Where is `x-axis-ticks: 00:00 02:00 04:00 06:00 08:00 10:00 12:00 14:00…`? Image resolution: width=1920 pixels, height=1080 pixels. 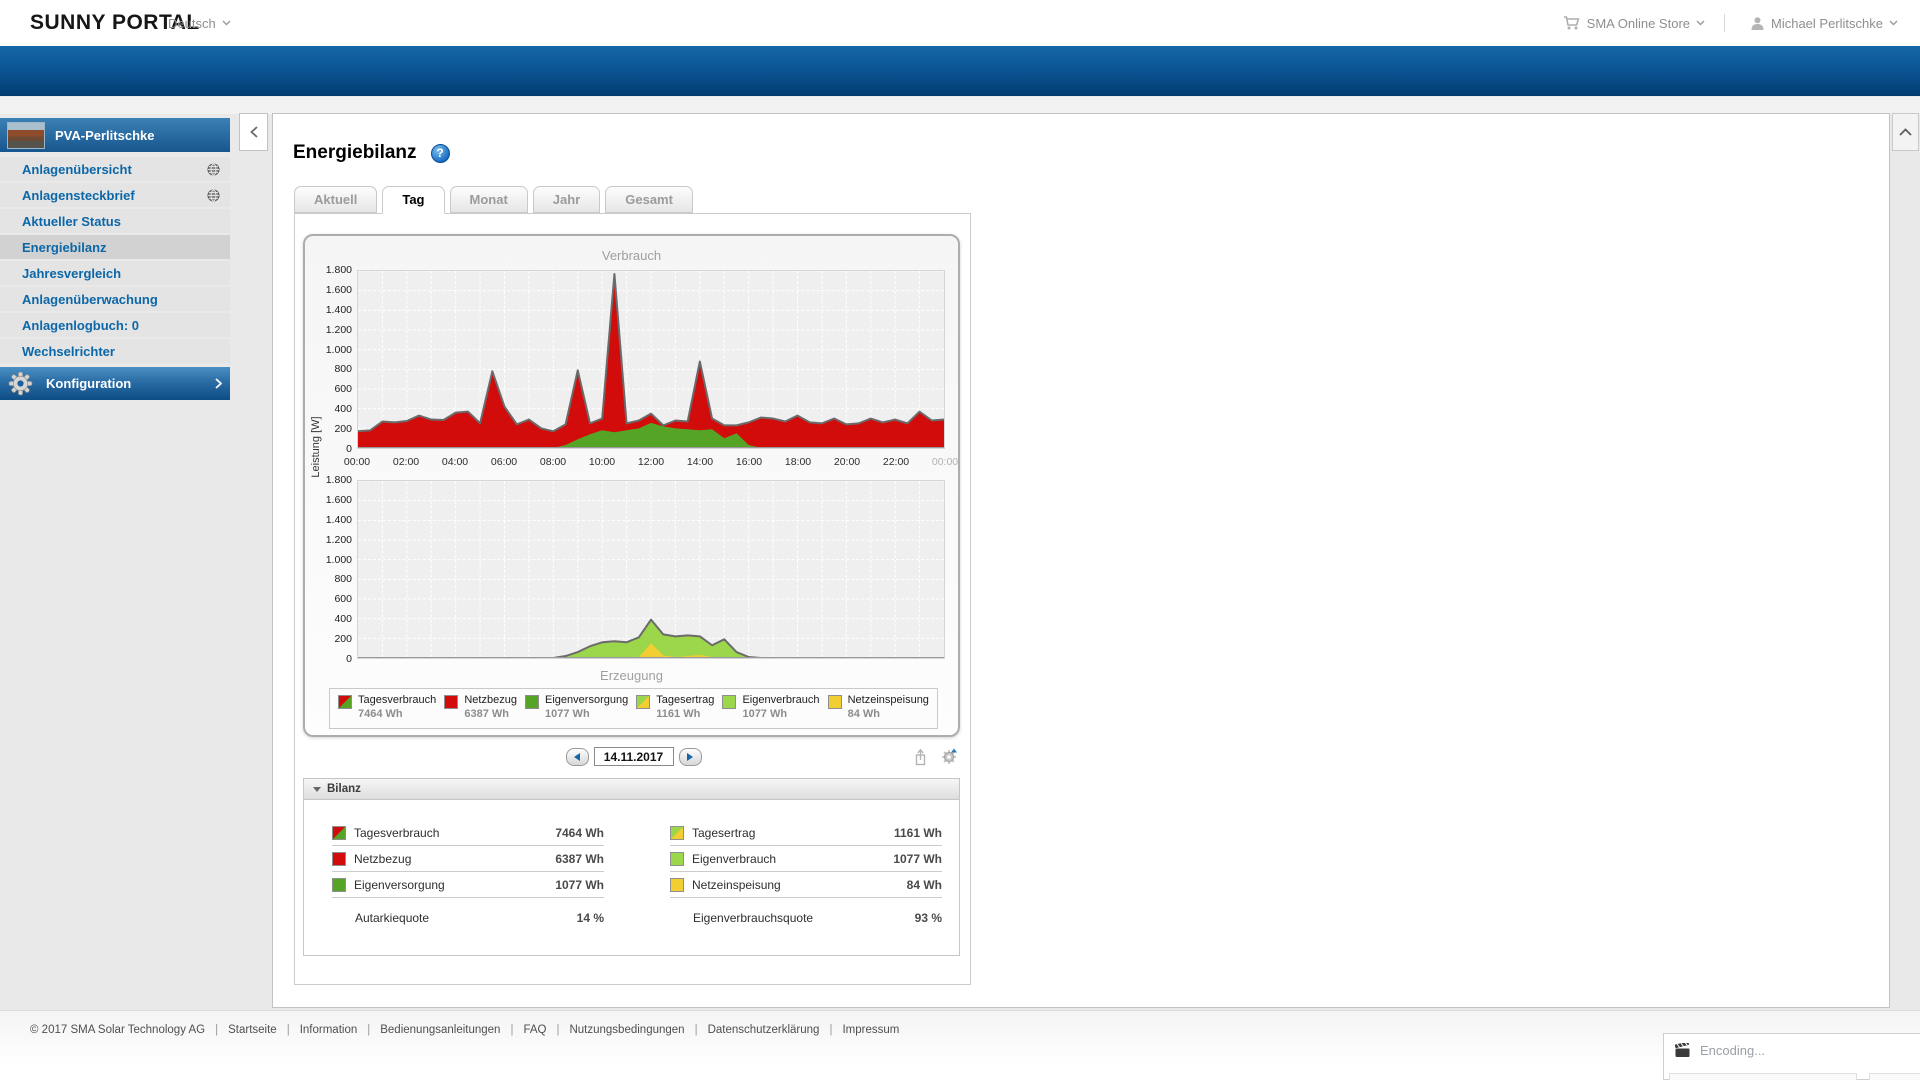 x-axis-ticks: 00:00 02:00 04:00 06:00 08:00 10:00 12:00 14:00… is located at coordinates (651, 462).